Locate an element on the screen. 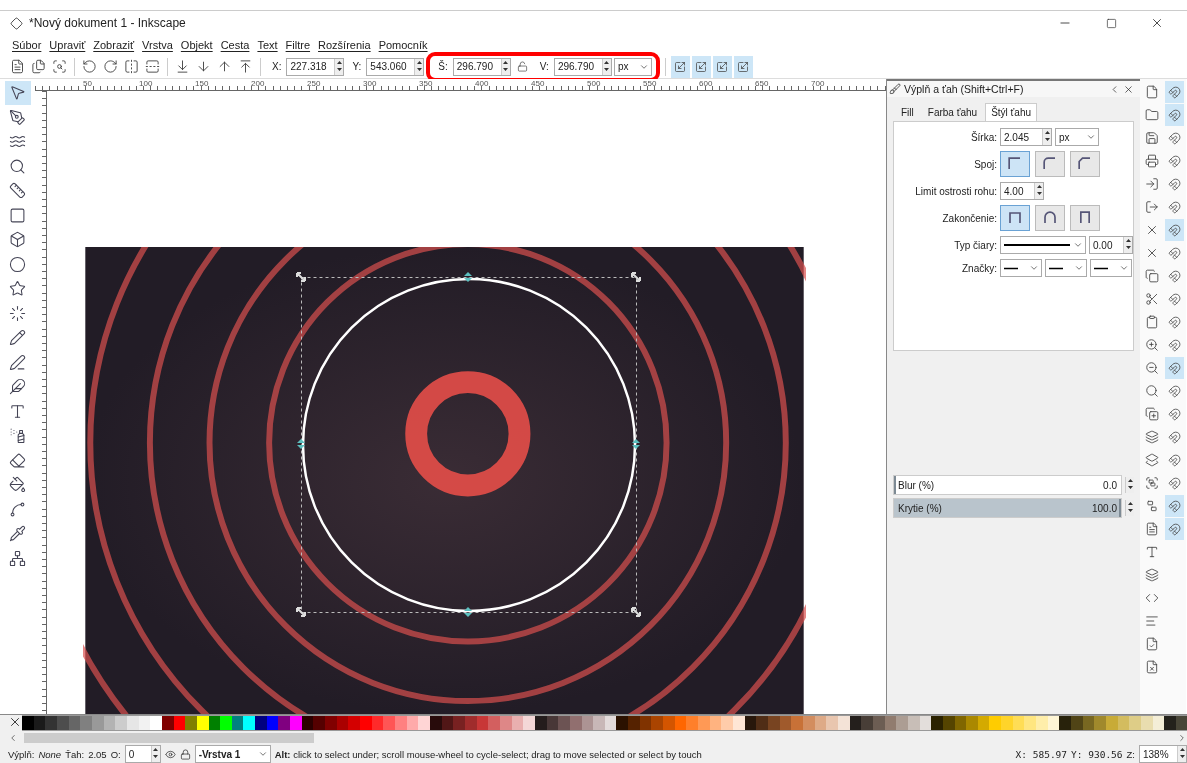  field-label: V: is located at coordinates (544, 66).